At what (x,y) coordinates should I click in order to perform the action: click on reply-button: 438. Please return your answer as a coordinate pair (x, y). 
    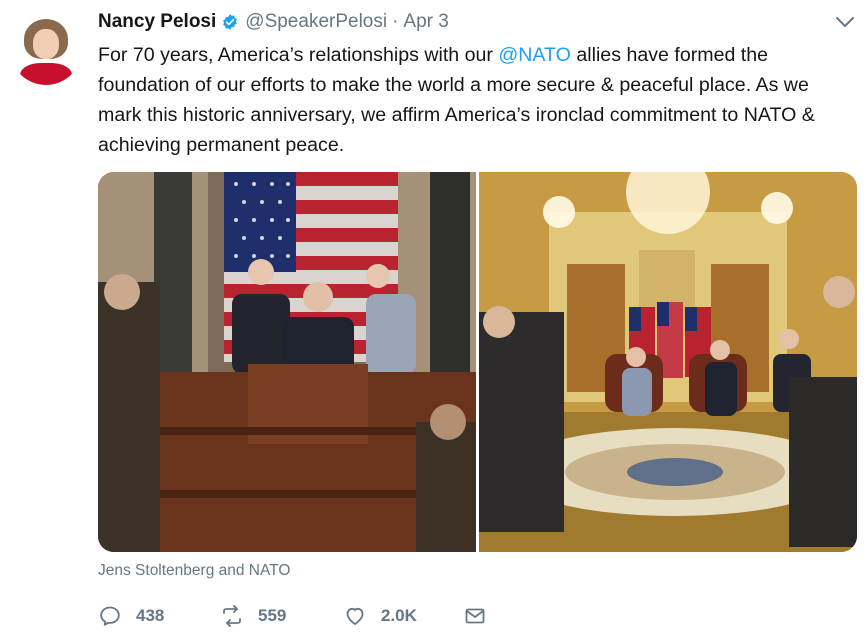
    Looking at the image, I should click on (131, 616).